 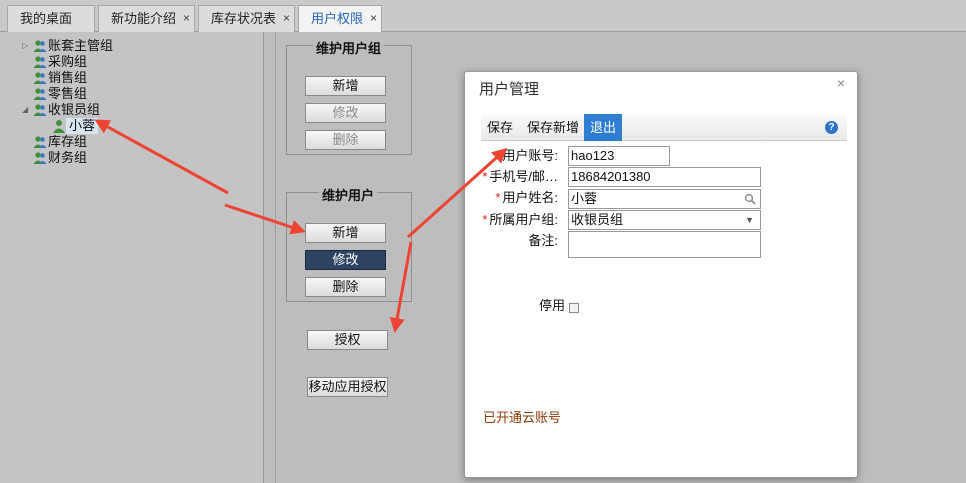 I want to click on save-and-new-button: 保存新增, so click(x=553, y=127).